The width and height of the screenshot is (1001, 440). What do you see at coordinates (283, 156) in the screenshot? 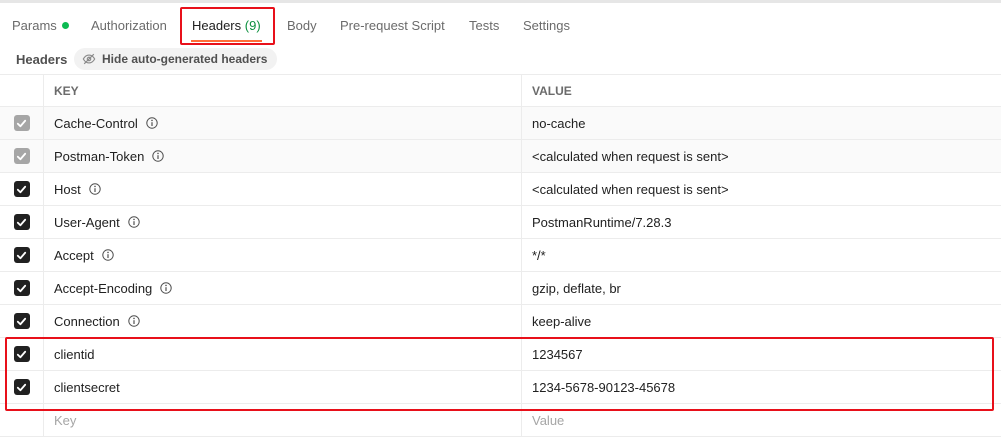
I see `header-key-cell: Postman-Token` at bounding box center [283, 156].